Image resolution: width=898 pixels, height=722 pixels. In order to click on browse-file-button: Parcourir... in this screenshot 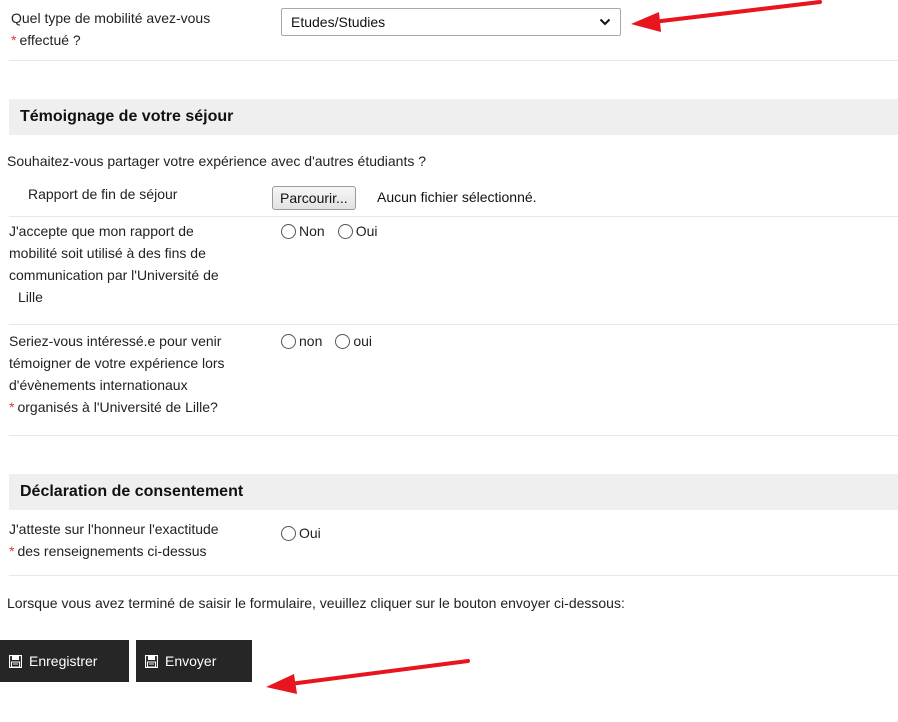, I will do `click(314, 198)`.